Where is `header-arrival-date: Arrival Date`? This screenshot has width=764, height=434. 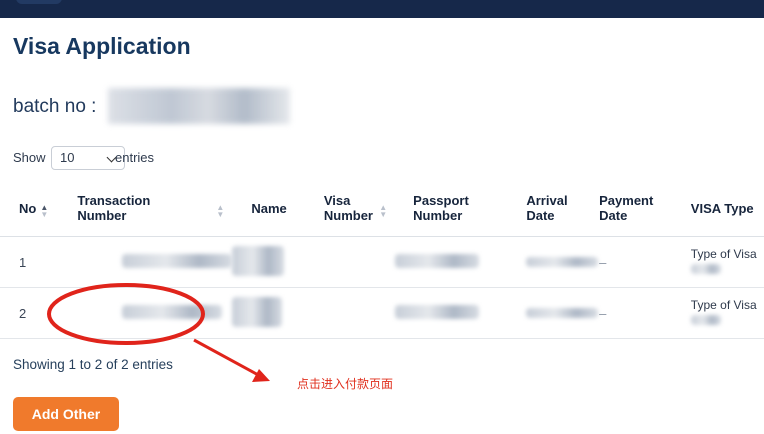
header-arrival-date: Arrival Date is located at coordinates (554, 208).